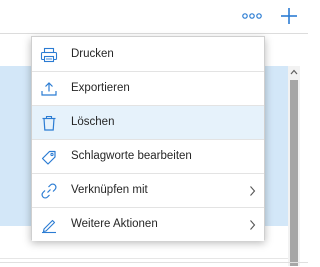  What do you see at coordinates (114, 224) in the screenshot?
I see `menu-item-label: Weitere Aktionen` at bounding box center [114, 224].